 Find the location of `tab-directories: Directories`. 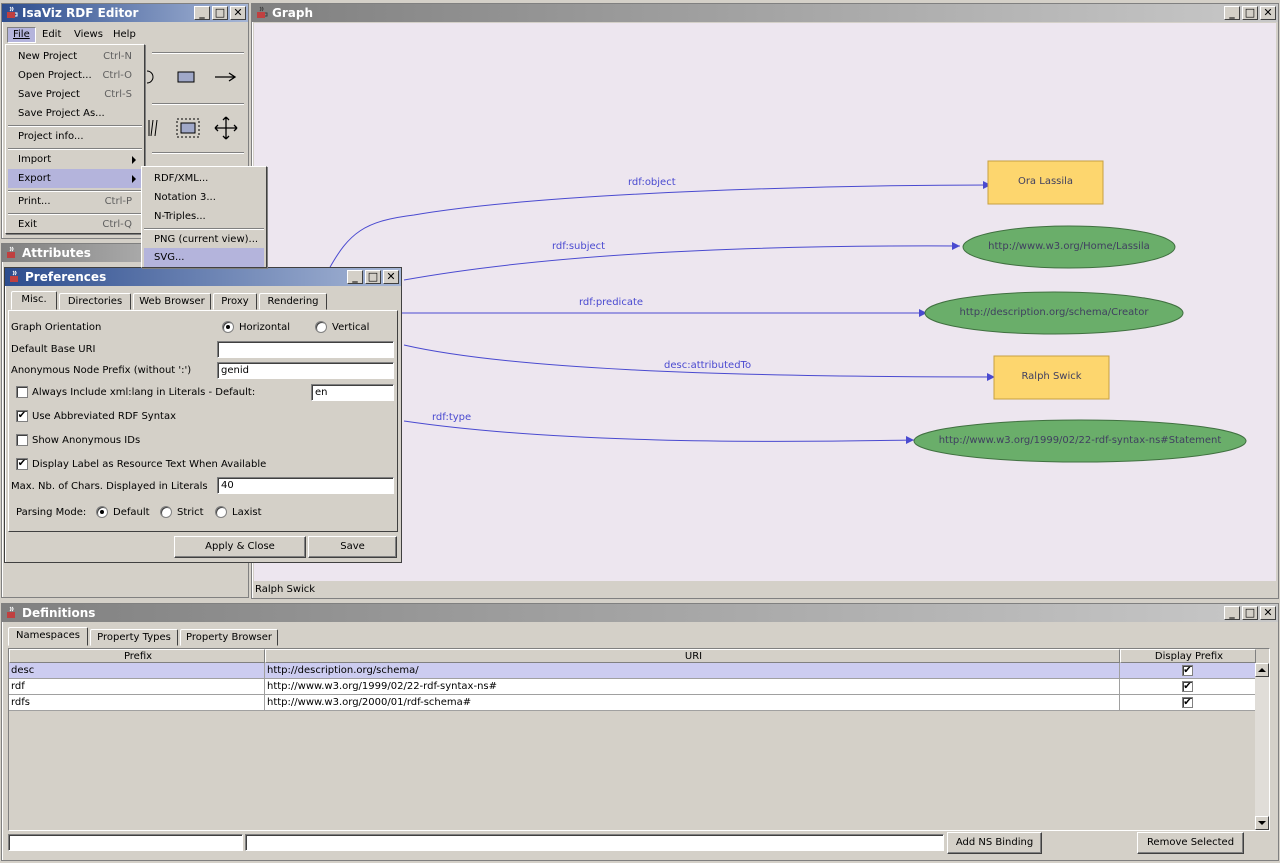

tab-directories: Directories is located at coordinates (95, 301).